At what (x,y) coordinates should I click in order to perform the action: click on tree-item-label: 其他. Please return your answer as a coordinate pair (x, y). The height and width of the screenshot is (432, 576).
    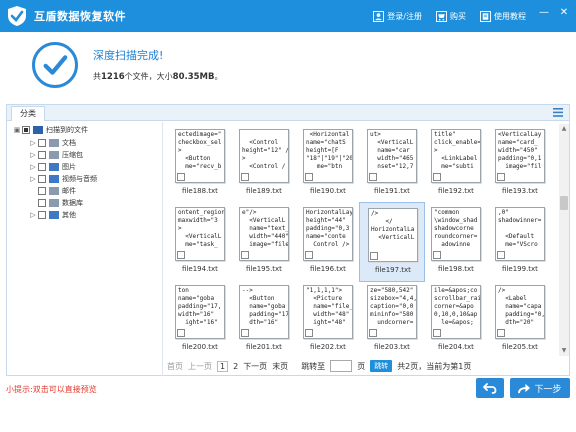
    Looking at the image, I should click on (69, 214).